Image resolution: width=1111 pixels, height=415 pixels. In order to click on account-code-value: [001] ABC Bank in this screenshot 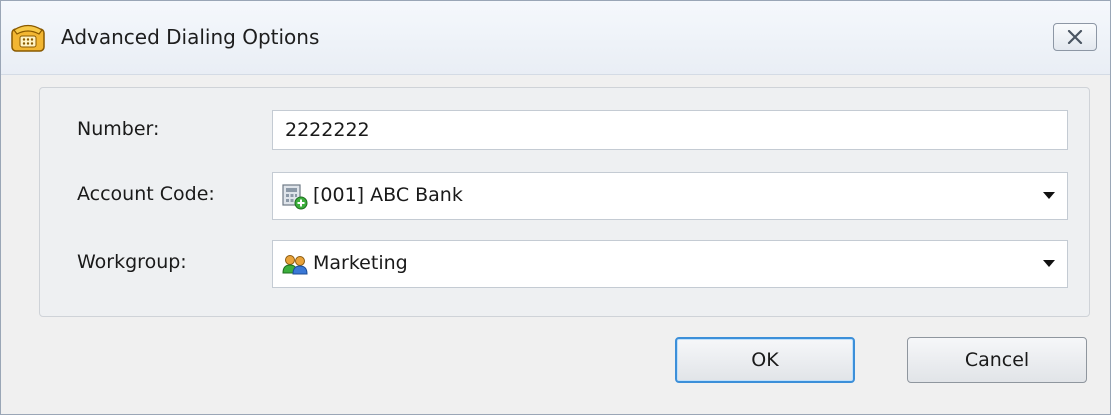, I will do `click(388, 195)`.